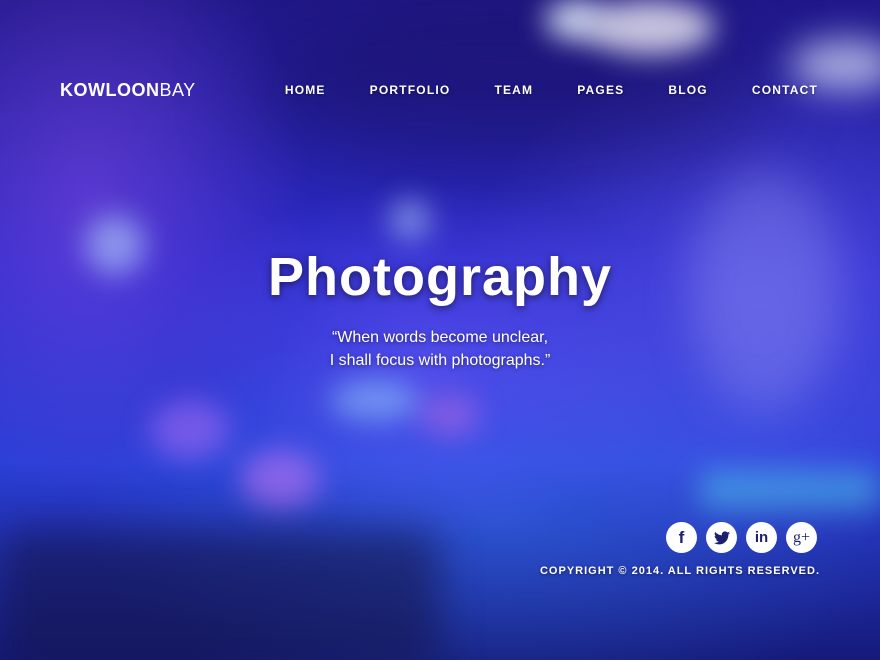 The width and height of the screenshot is (880, 660). Describe the element at coordinates (679, 571) in the screenshot. I see `copyright-text: COPYRIGHT © 2014. ALL RIGHTS RESERVED.` at that location.